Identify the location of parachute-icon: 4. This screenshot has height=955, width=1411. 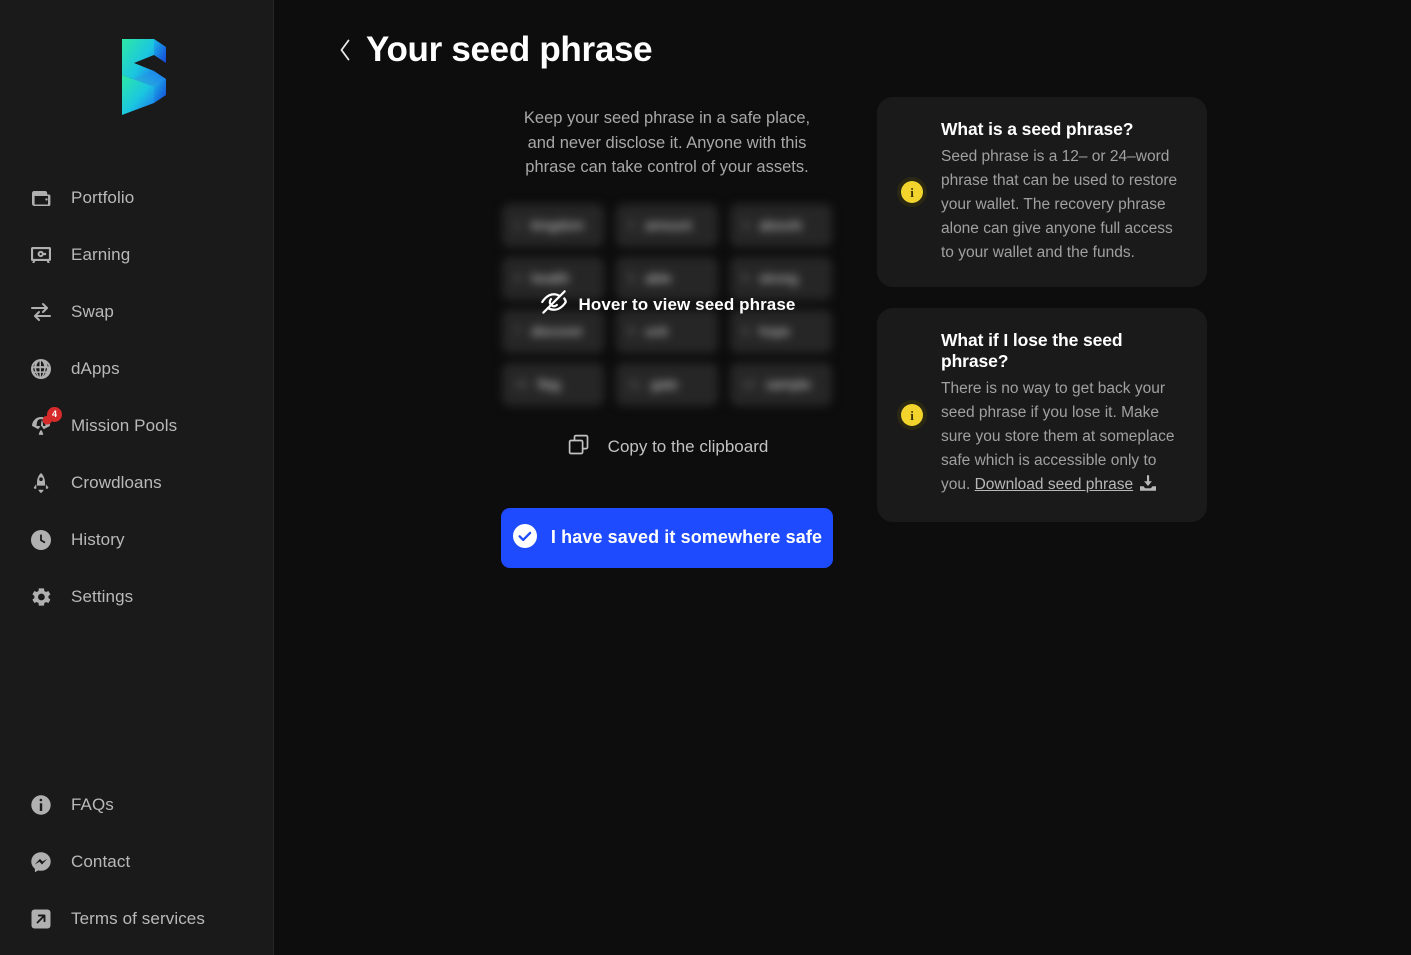
(45, 422).